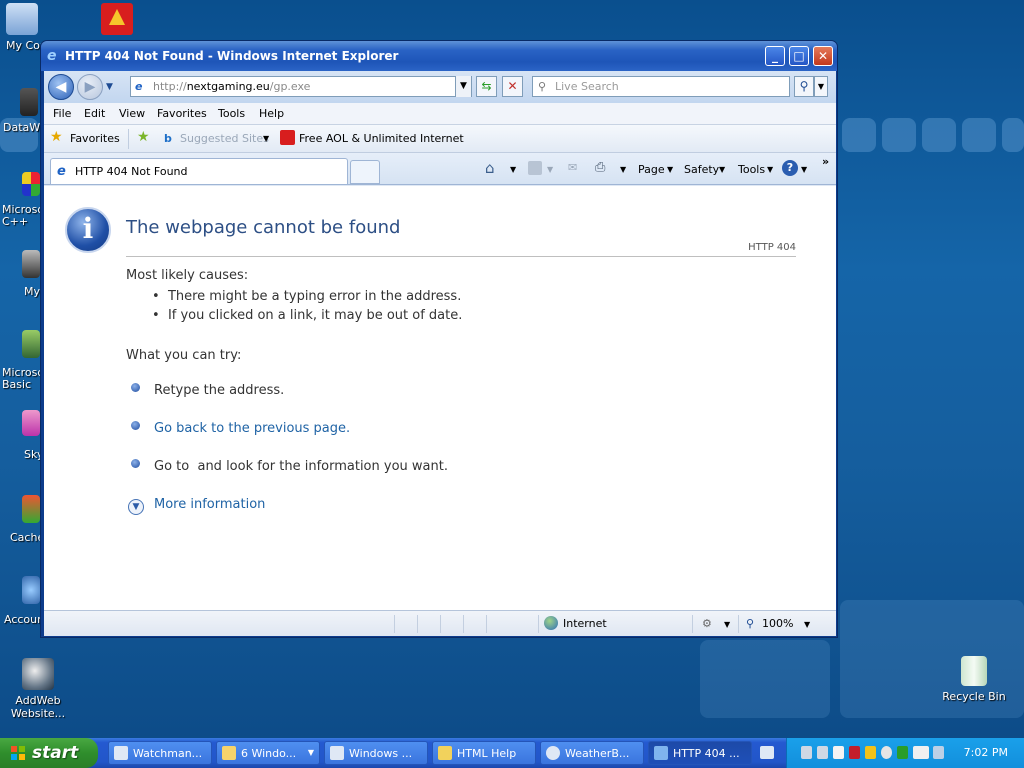  What do you see at coordinates (88, 230) in the screenshot?
I see `info-icon: i` at bounding box center [88, 230].